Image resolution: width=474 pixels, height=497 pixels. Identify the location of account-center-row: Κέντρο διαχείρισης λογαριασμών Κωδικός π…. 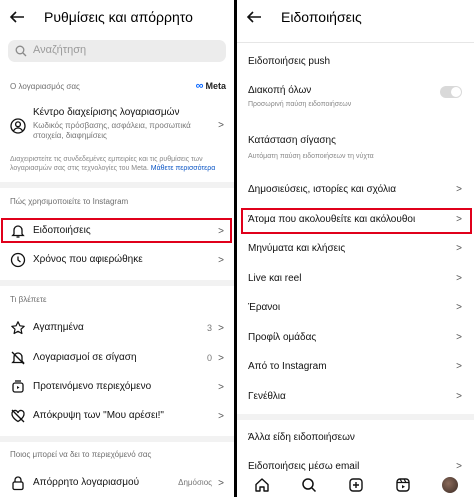
(117, 126).